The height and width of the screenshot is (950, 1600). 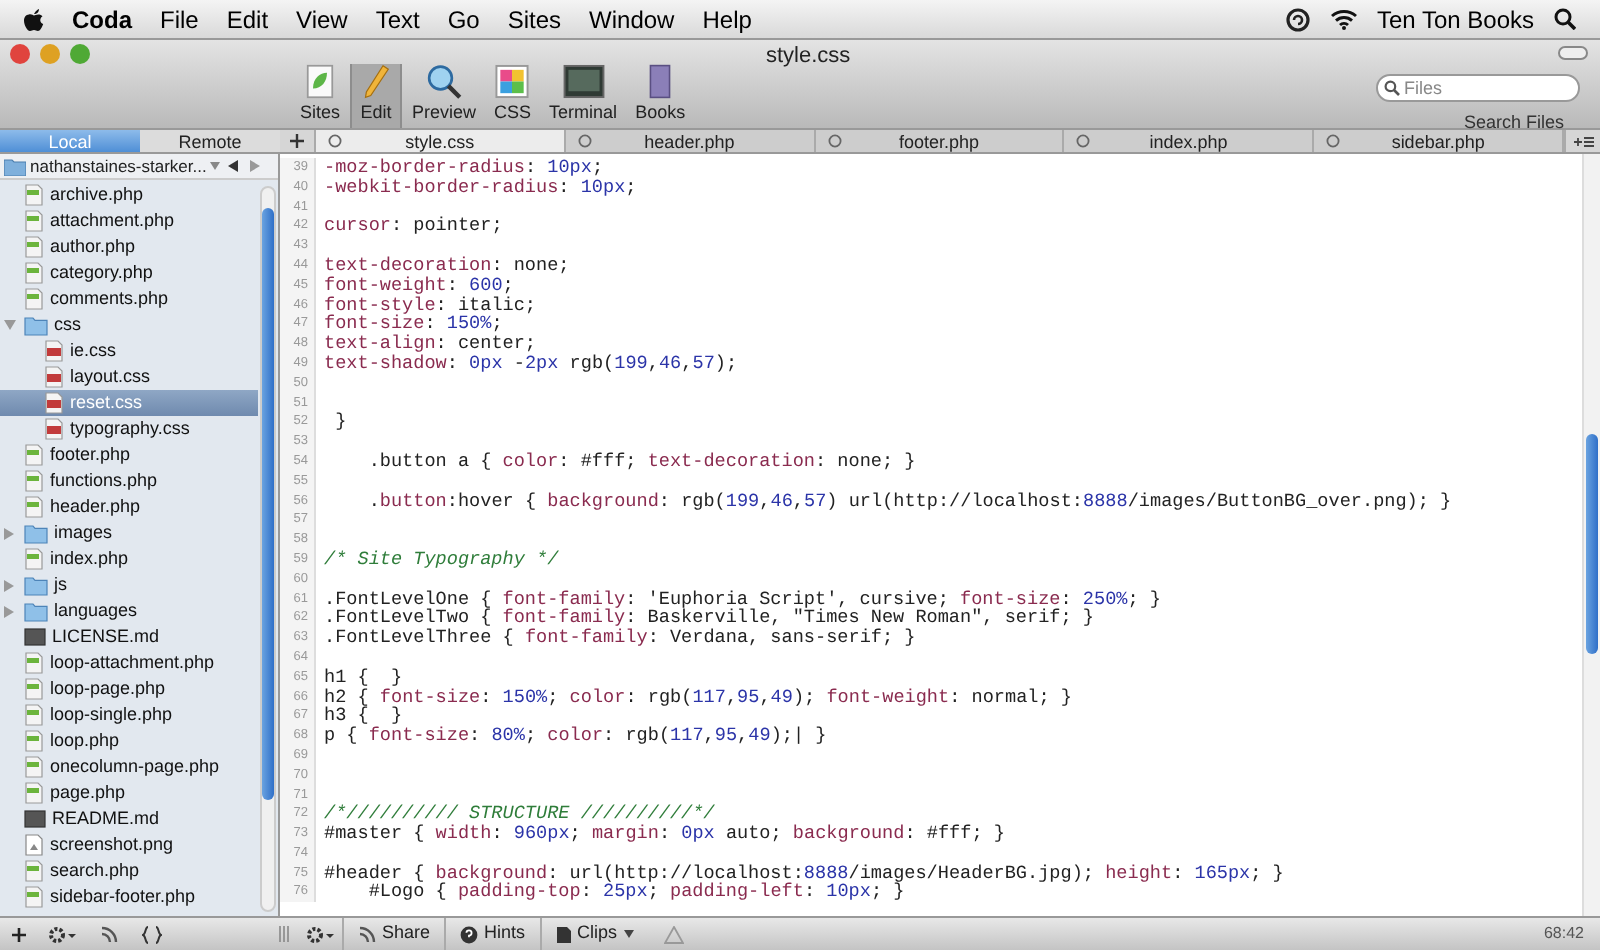 What do you see at coordinates (10, 325) in the screenshot?
I see `disclosure-open-icon` at bounding box center [10, 325].